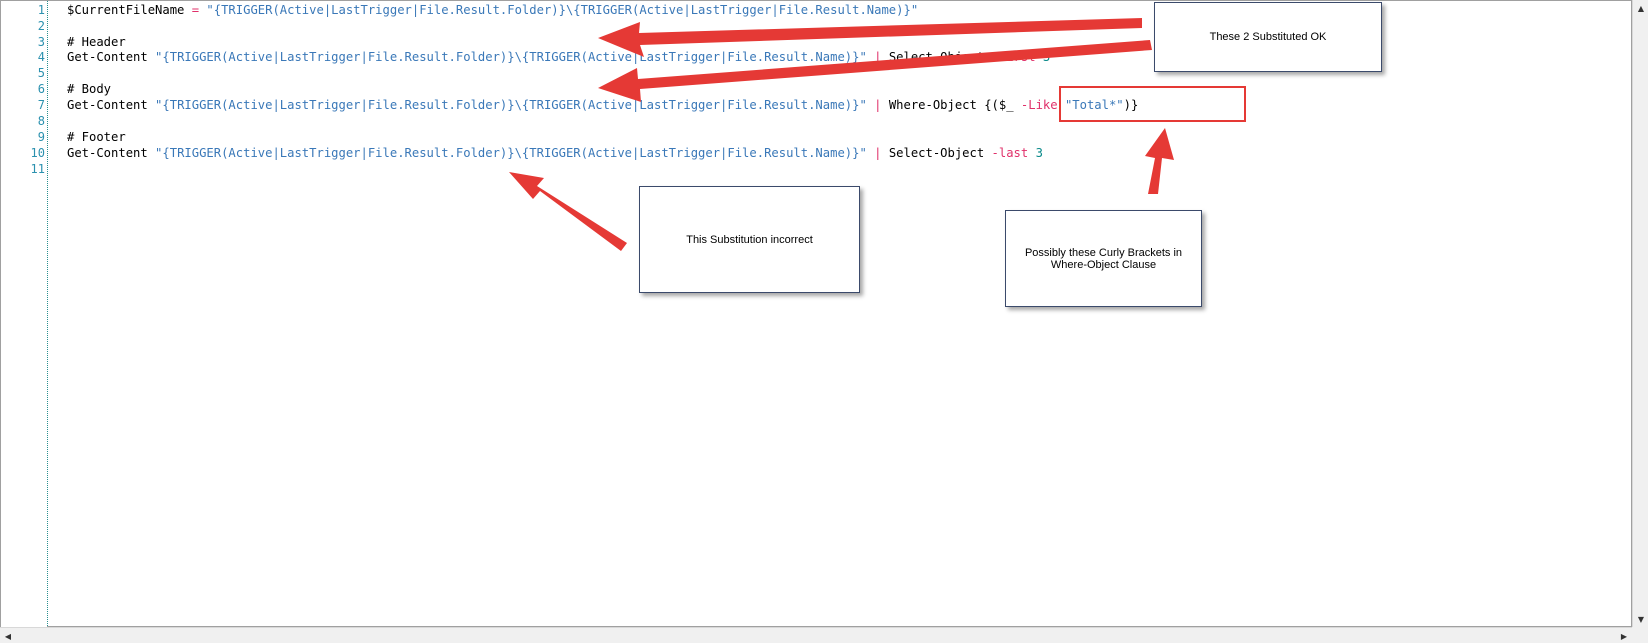 The width and height of the screenshot is (1648, 644). Describe the element at coordinates (1640, 635) in the screenshot. I see `scrollbar-corner` at that location.